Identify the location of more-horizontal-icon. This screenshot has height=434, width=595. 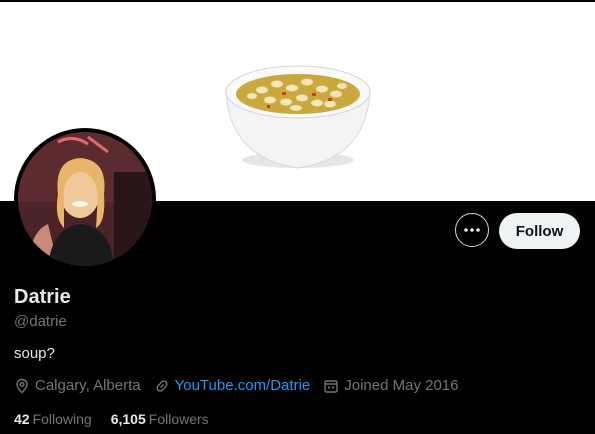
(472, 230).